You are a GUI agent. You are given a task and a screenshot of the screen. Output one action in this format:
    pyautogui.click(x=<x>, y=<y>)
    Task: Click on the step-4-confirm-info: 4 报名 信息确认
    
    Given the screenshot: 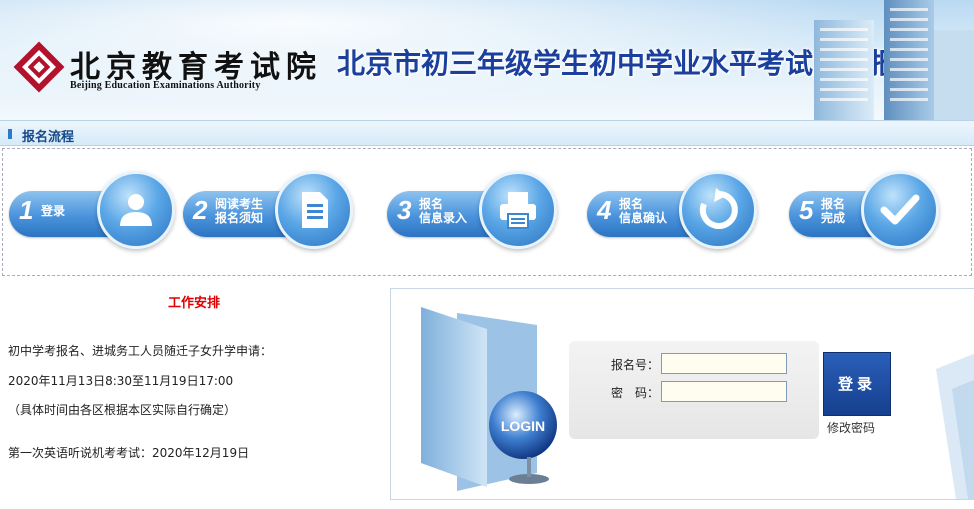 What is the action you would take?
    pyautogui.click(x=687, y=210)
    